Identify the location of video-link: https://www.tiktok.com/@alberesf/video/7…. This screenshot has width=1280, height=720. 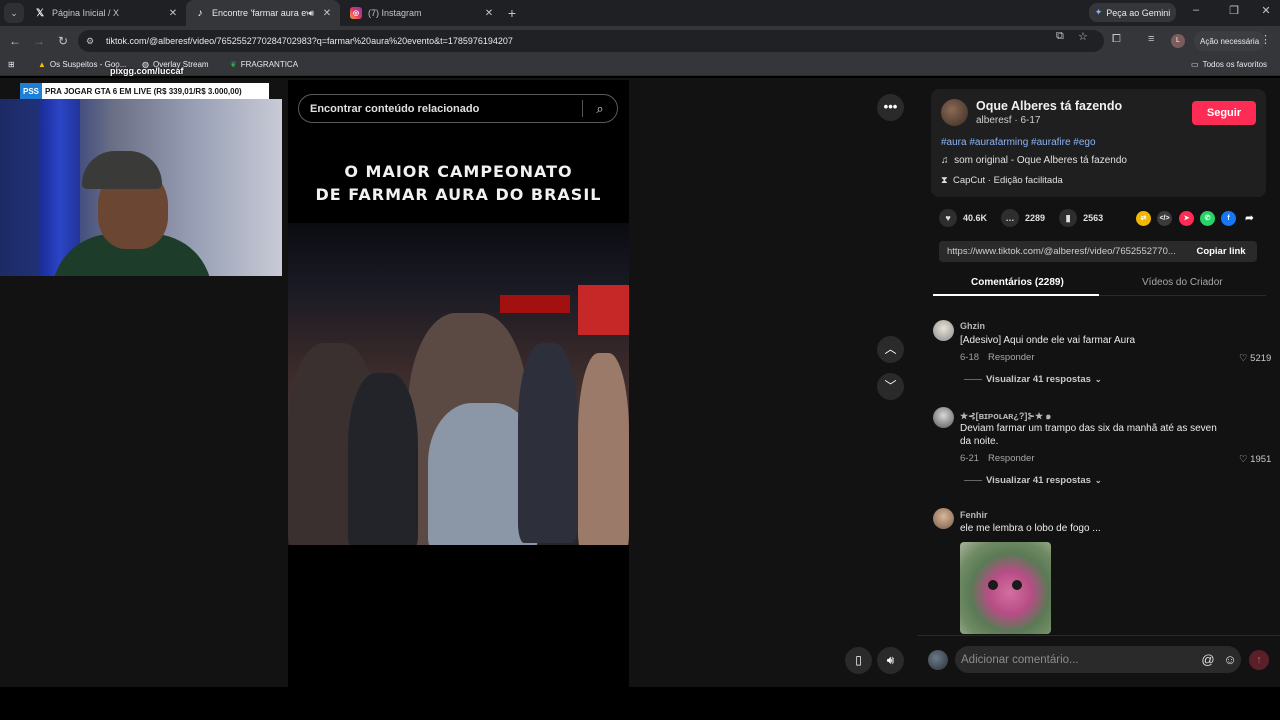
(1062, 251).